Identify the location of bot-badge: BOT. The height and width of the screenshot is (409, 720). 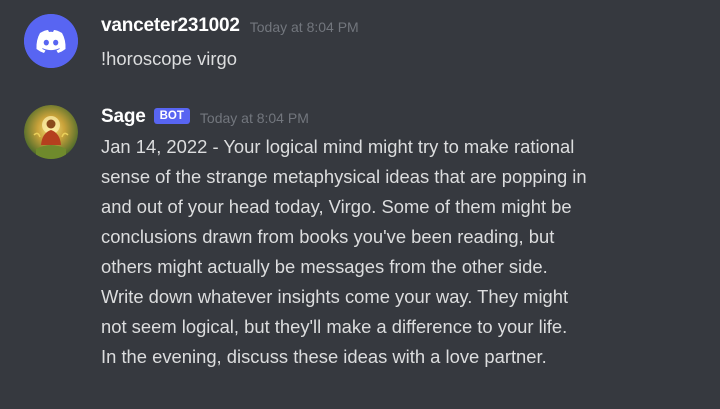
(171, 116).